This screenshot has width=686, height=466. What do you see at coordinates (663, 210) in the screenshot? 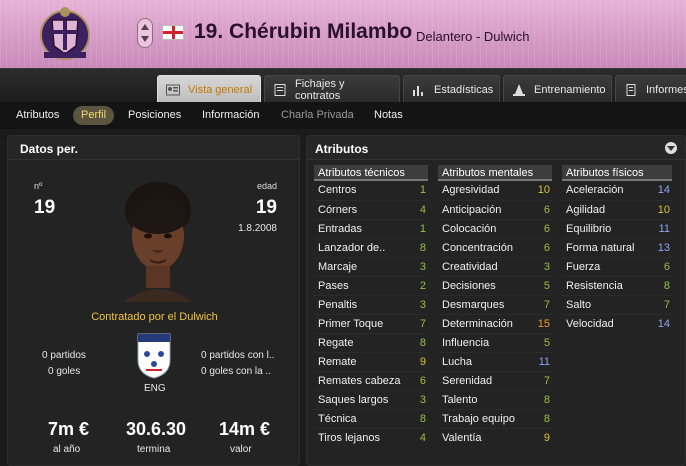
I see `attribute-value: 10` at bounding box center [663, 210].